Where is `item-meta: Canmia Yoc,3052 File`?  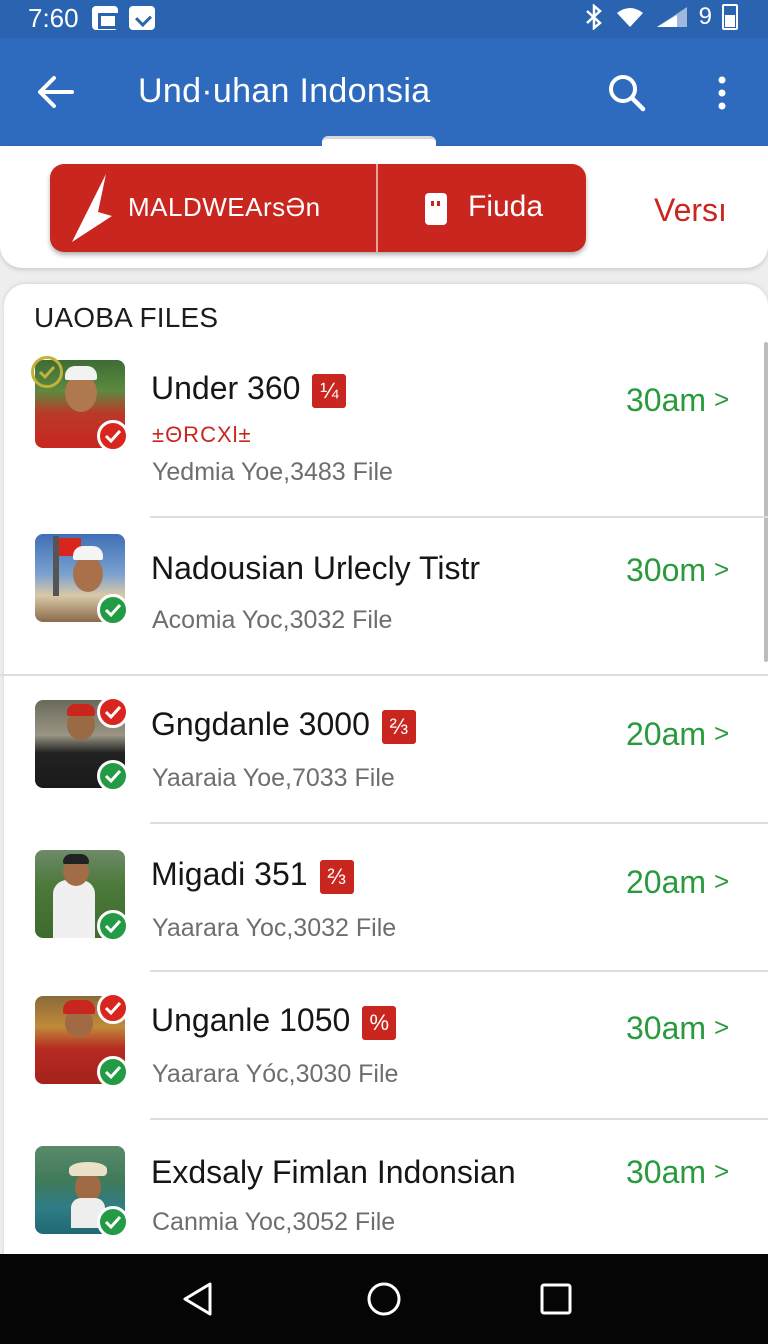
item-meta: Canmia Yoc,3052 File is located at coordinates (274, 1222).